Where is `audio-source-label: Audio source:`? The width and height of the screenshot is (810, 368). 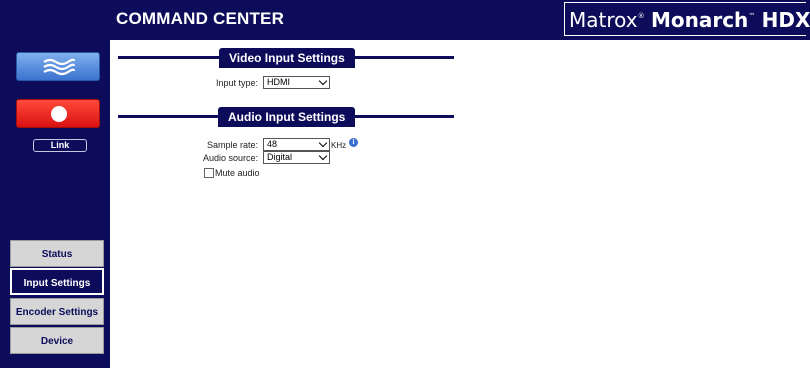 audio-source-label: Audio source: is located at coordinates (230, 158).